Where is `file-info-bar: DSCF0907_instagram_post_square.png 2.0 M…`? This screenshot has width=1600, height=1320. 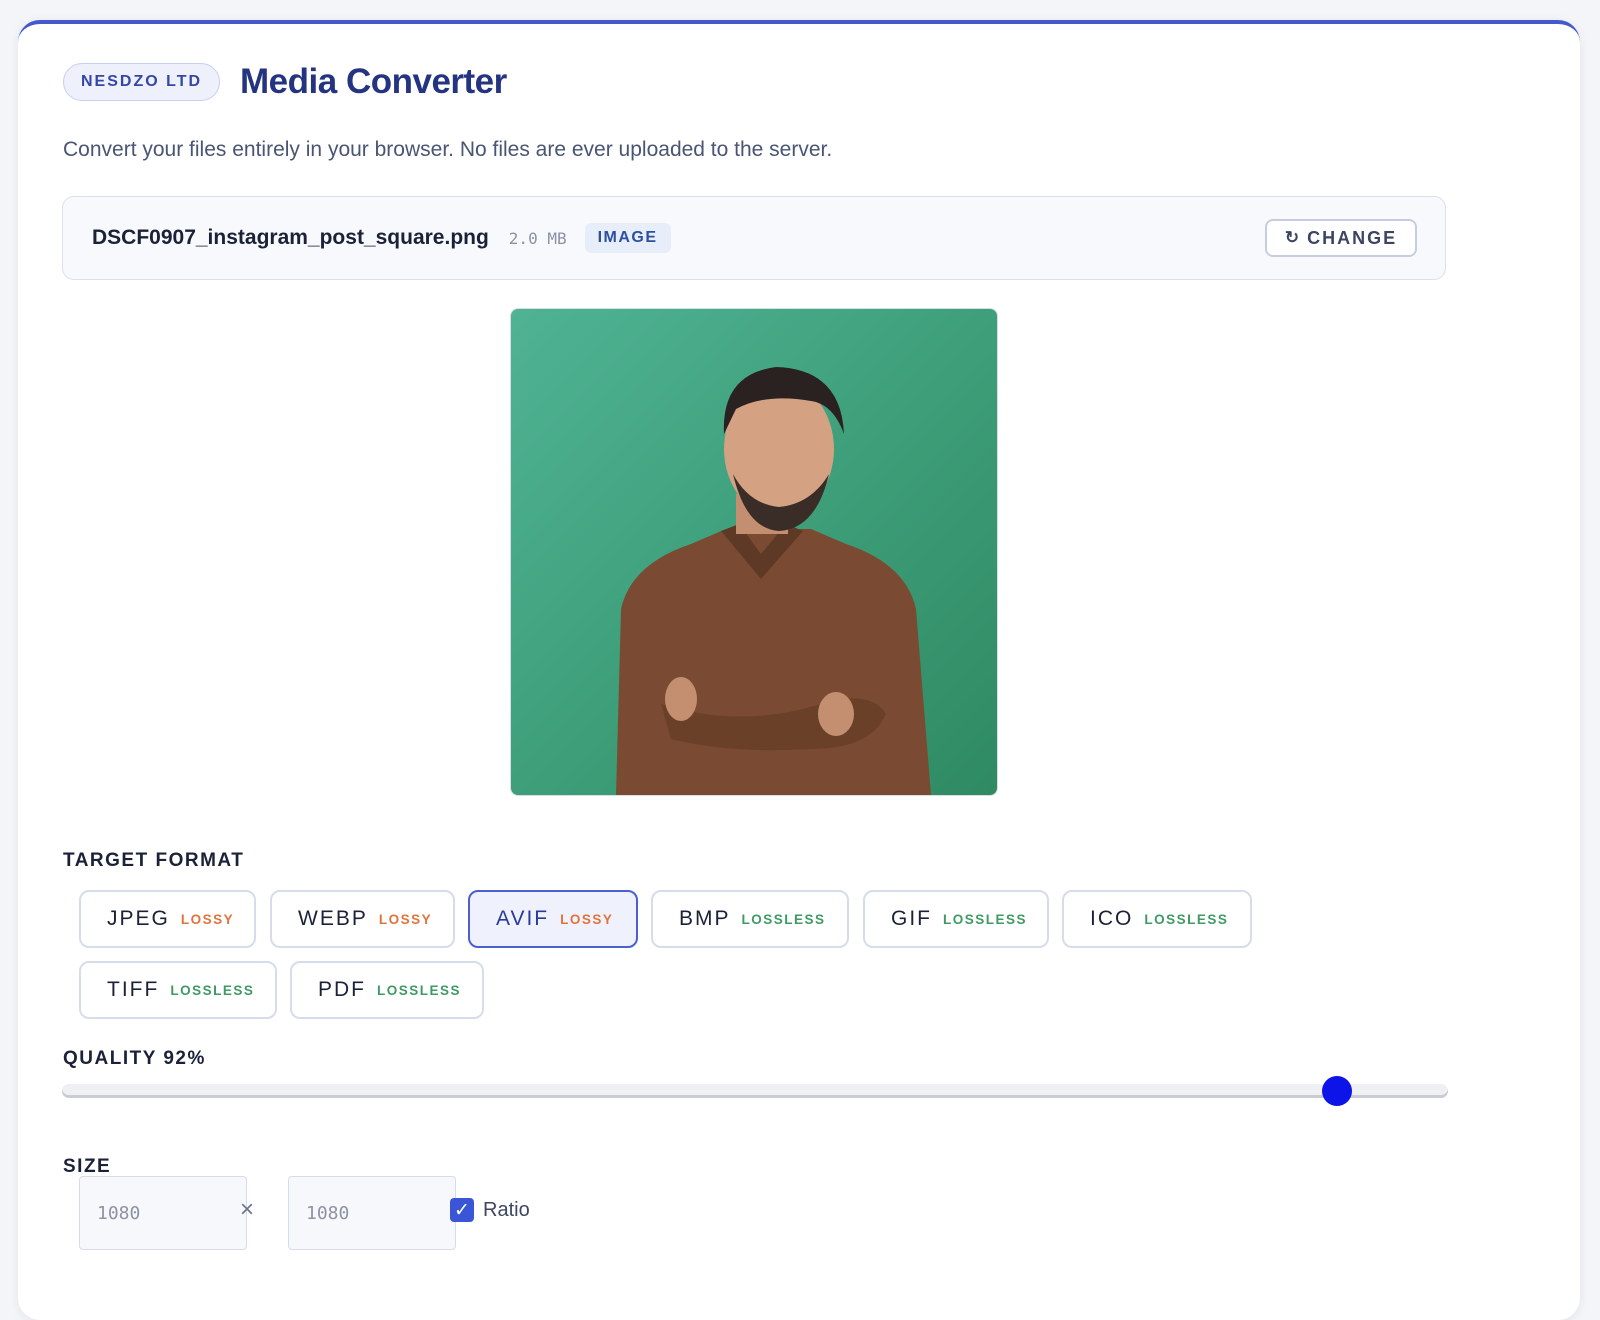 file-info-bar: DSCF0907_instagram_post_square.png 2.0 M… is located at coordinates (754, 238).